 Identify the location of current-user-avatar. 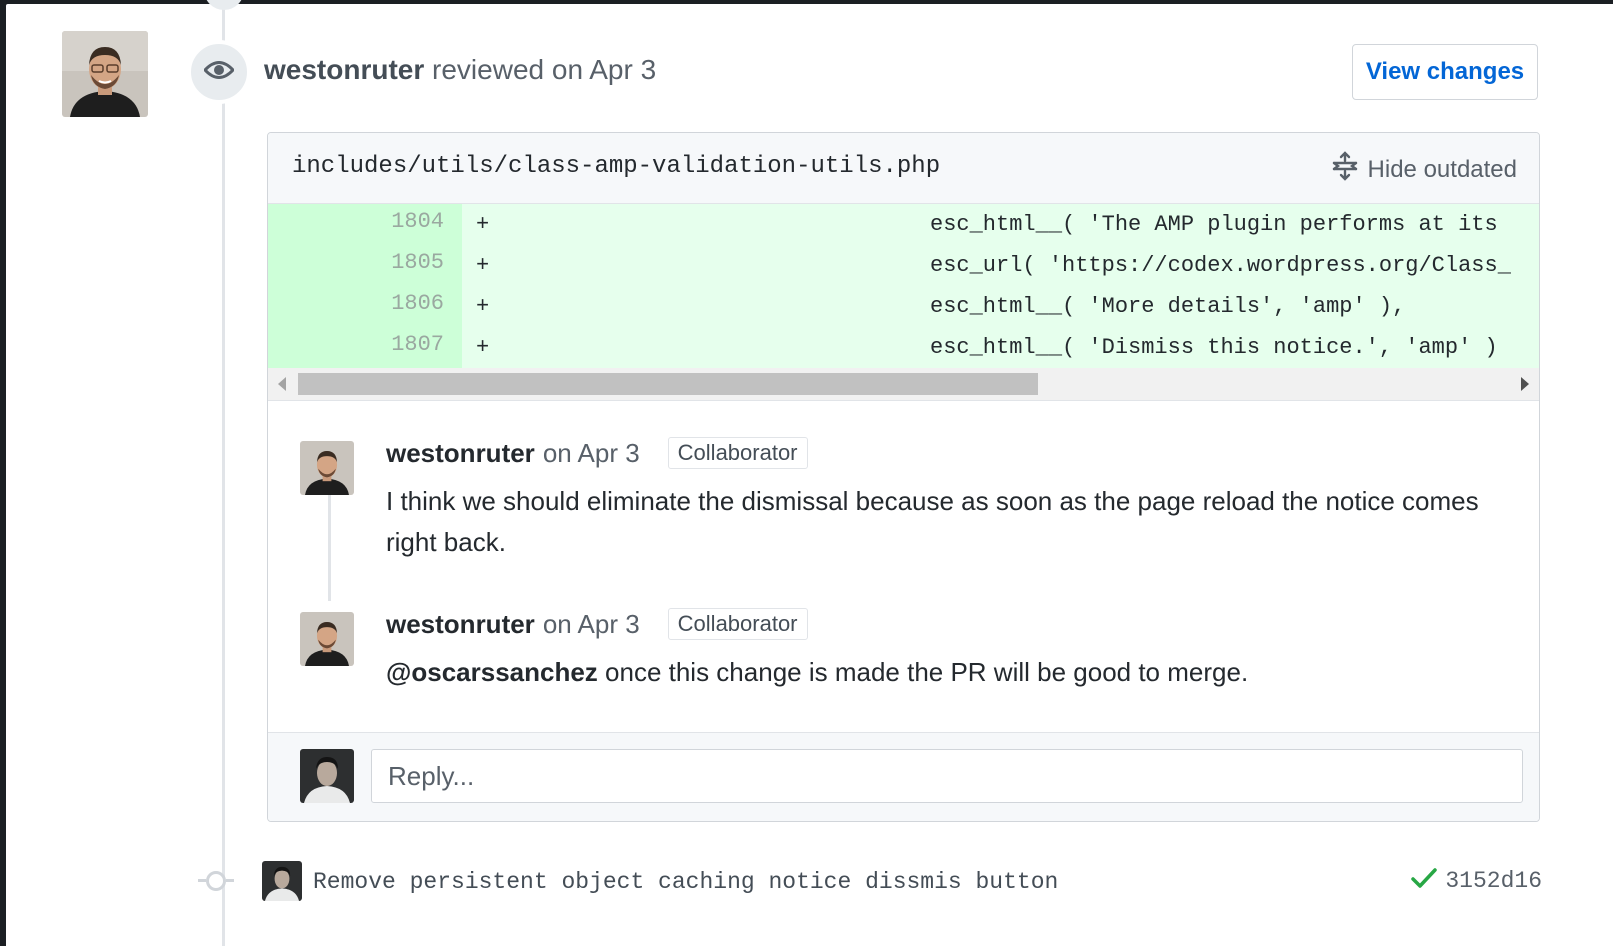
(327, 776).